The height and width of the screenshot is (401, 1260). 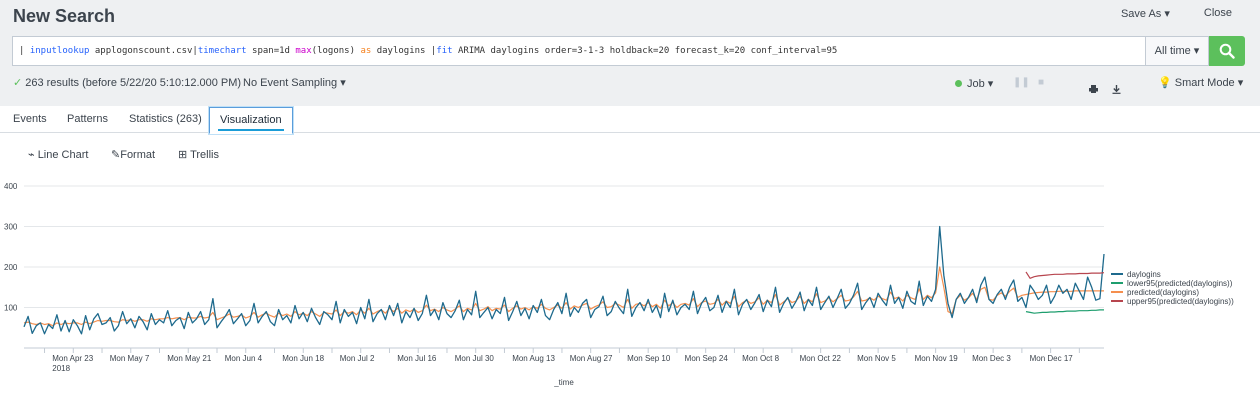 What do you see at coordinates (876, 358) in the screenshot?
I see `x-tick-label: Mon Nov 5` at bounding box center [876, 358].